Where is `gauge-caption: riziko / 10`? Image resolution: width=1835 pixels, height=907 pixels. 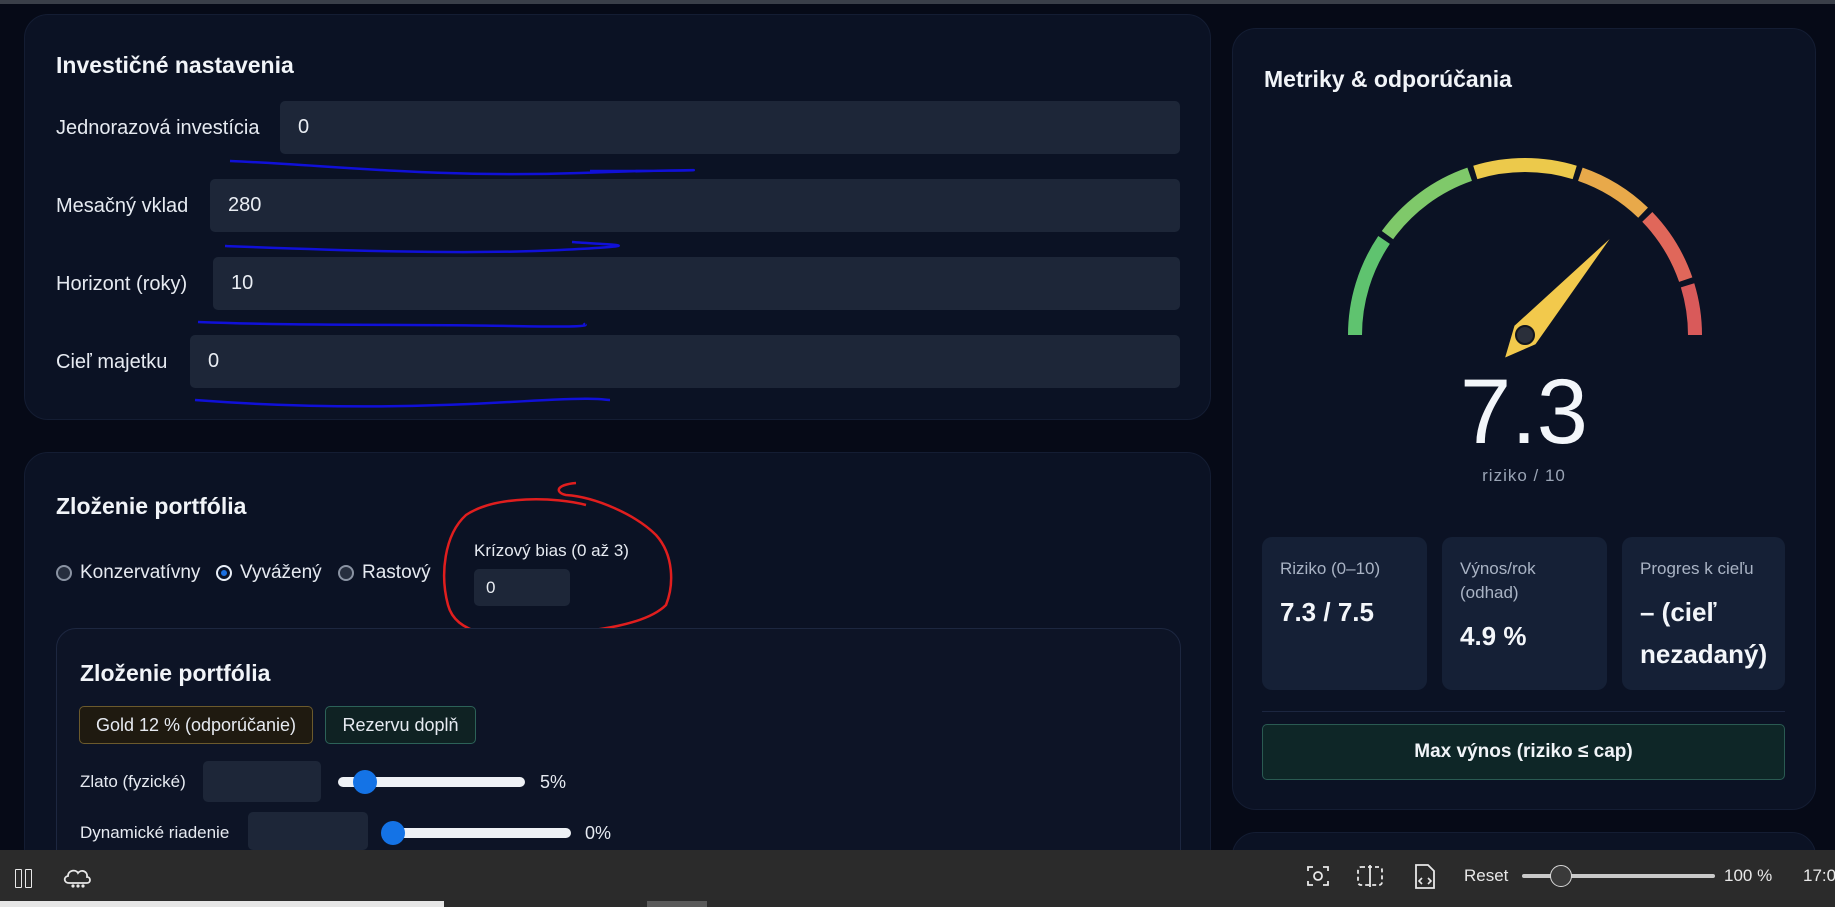
gauge-caption: riziko / 10 is located at coordinates (1524, 475).